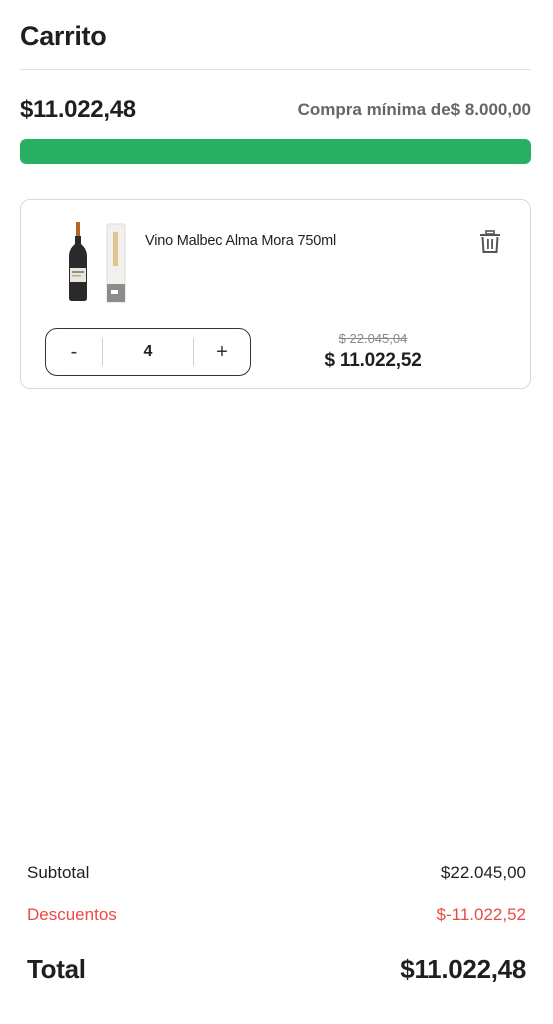 Image resolution: width=553 pixels, height=1024 pixels. I want to click on trash-icon, so click(490, 241).